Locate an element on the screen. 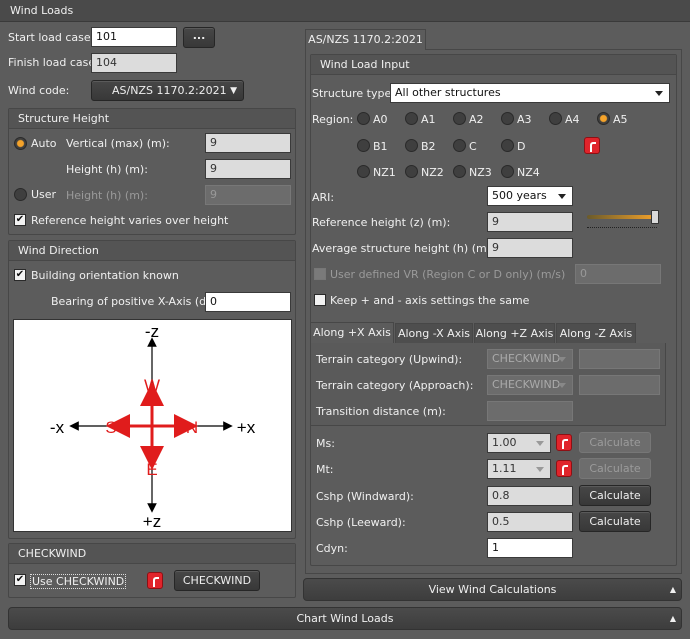  checkwind-header: CHECKWIND is located at coordinates (152, 554).